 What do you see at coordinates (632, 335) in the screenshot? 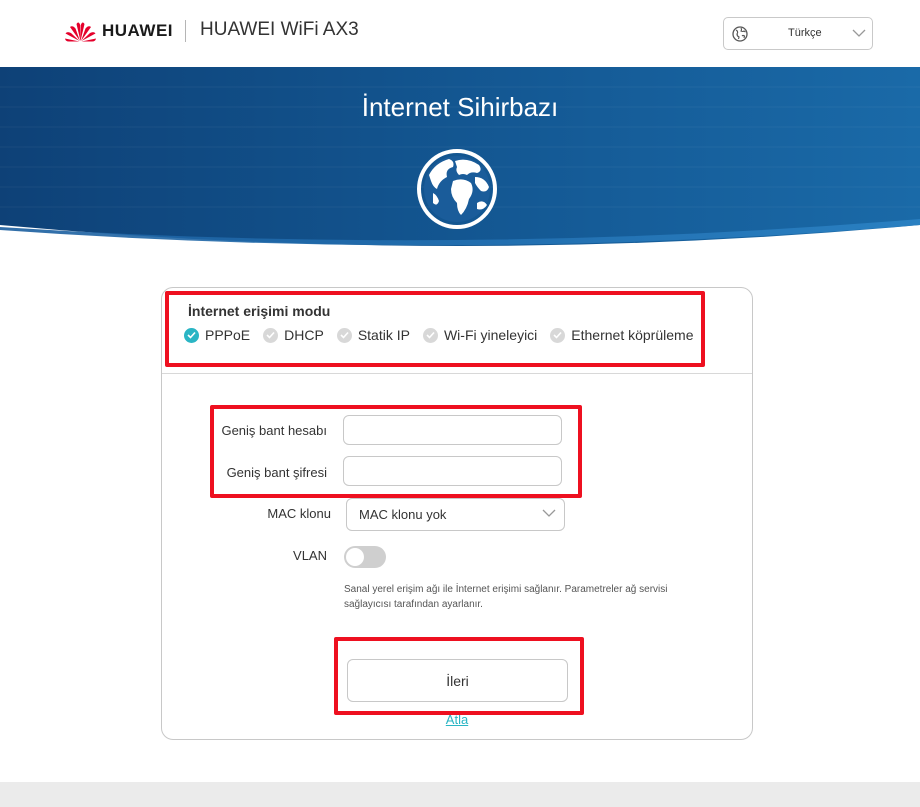
I see `mode-label: Ethernet köprüleme` at bounding box center [632, 335].